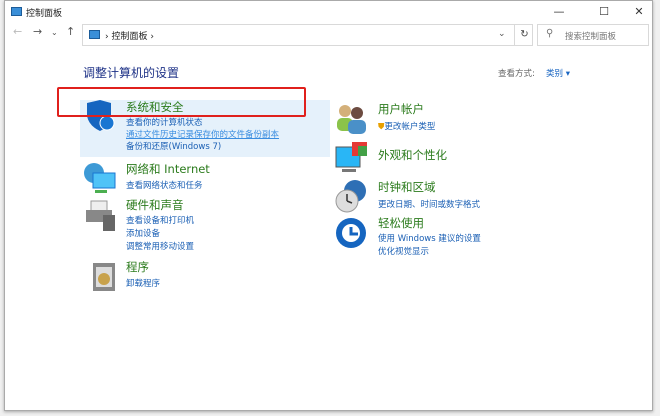 The width and height of the screenshot is (660, 416). What do you see at coordinates (173, 146) in the screenshot?
I see `link-backup-restore: 备份和还原(Windows 7)` at bounding box center [173, 146].